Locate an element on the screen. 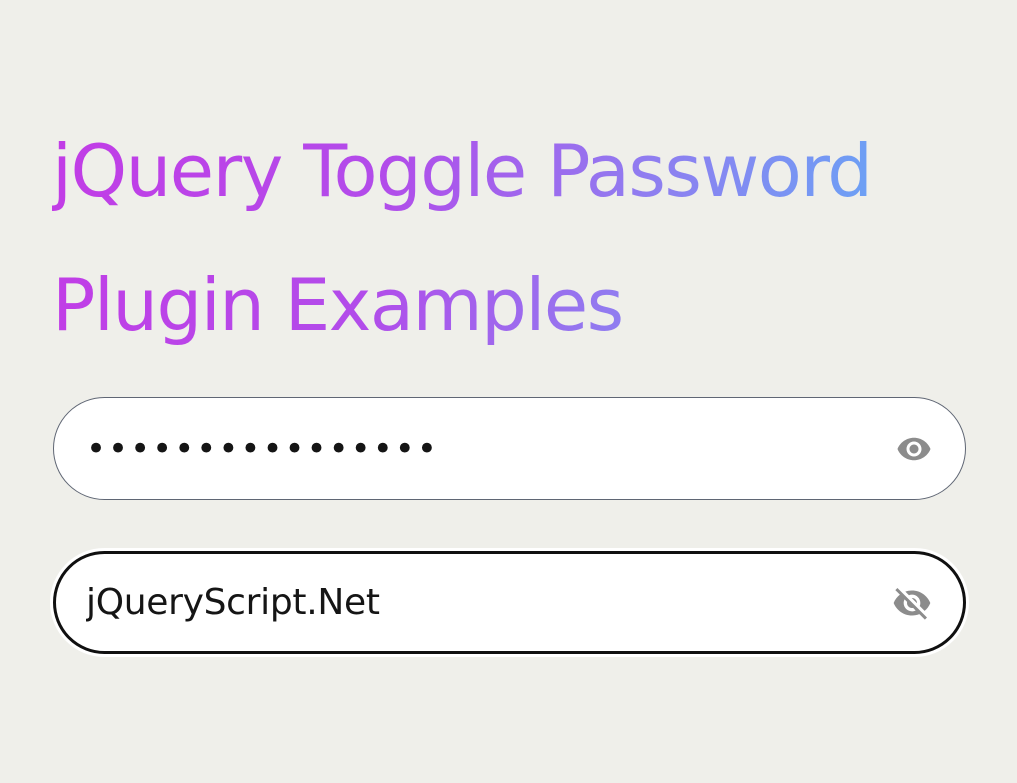 The width and height of the screenshot is (1017, 783). eye-slash-icon is located at coordinates (912, 603).